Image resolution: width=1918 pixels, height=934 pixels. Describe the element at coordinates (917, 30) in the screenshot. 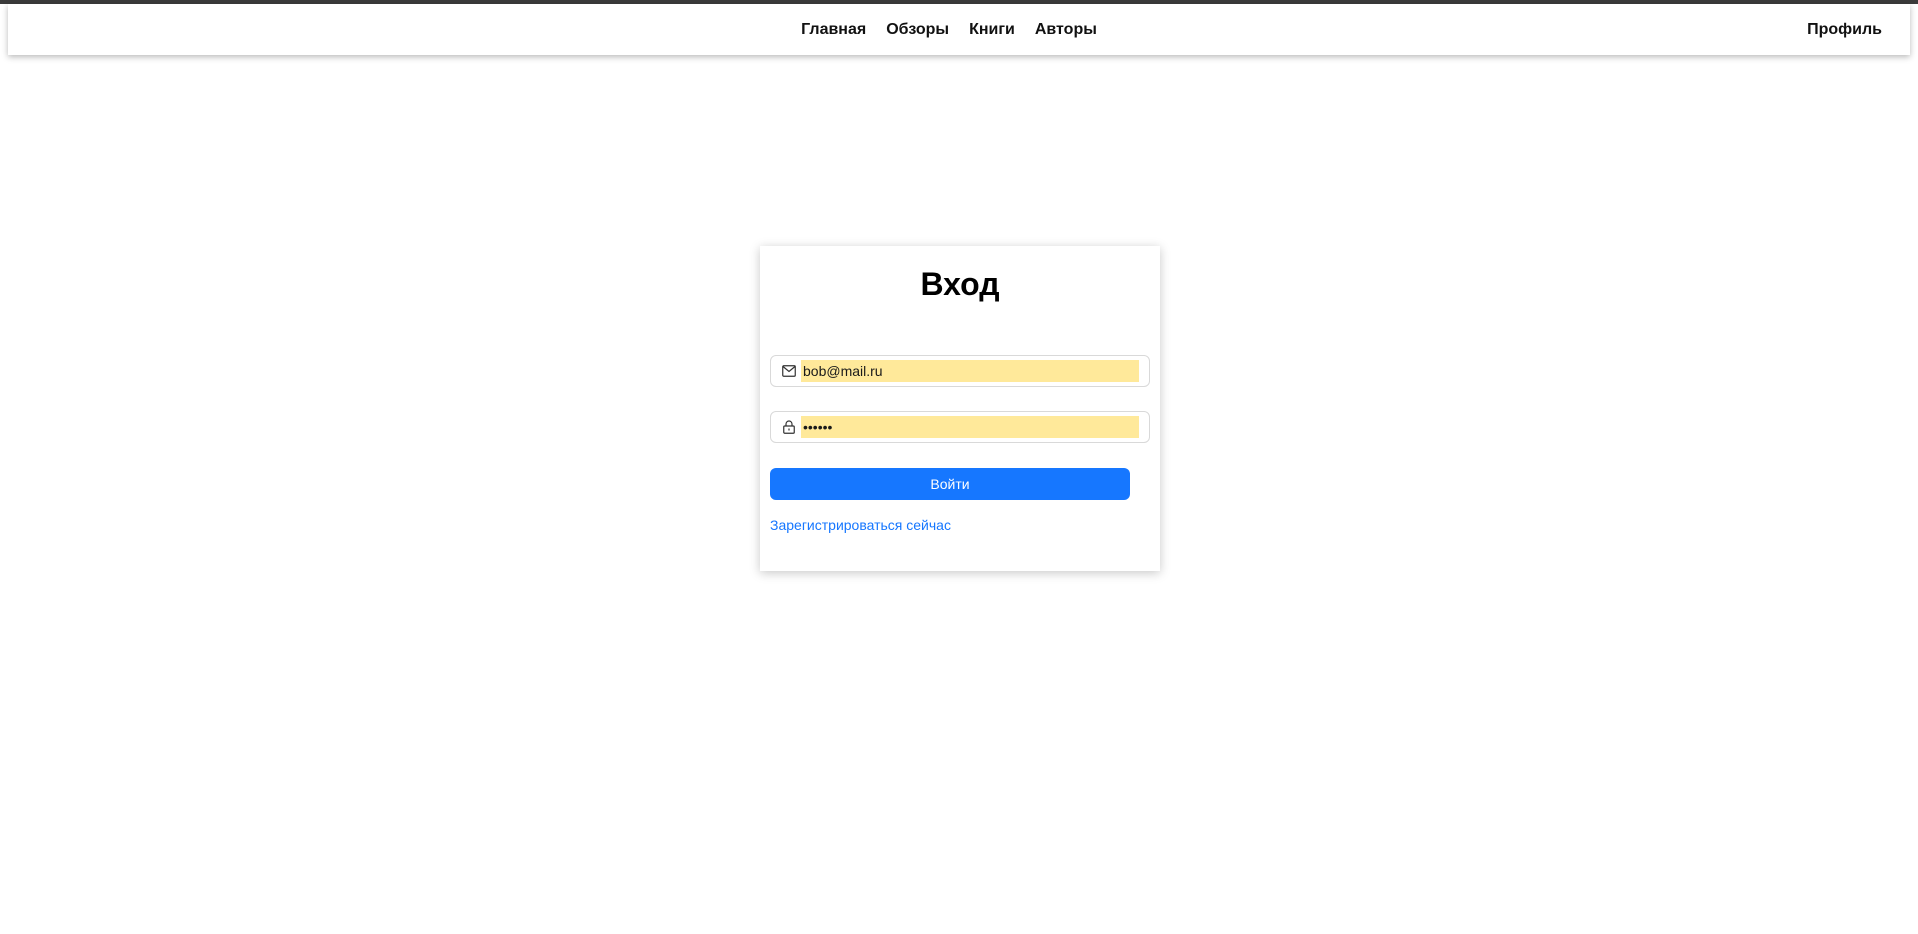

I see `nav-link-reviews: Обзоры` at that location.